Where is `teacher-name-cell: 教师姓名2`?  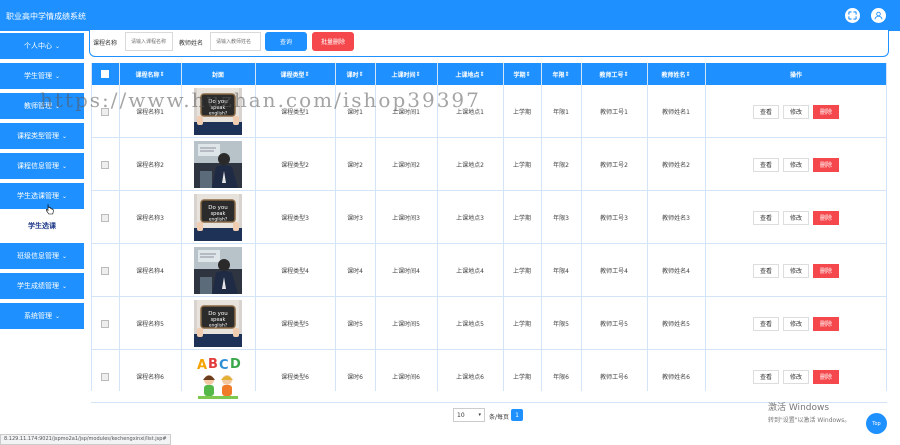 teacher-name-cell: 教师姓名2 is located at coordinates (676, 165).